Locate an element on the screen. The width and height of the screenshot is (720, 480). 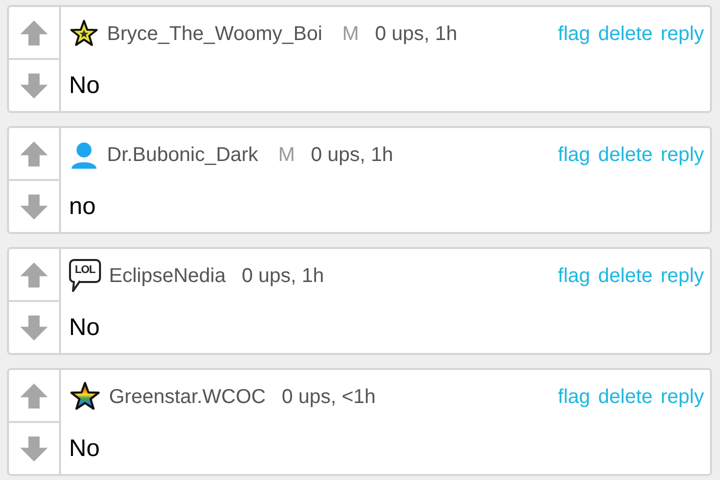
comment-meta: 0 ups, <1h is located at coordinates (329, 397).